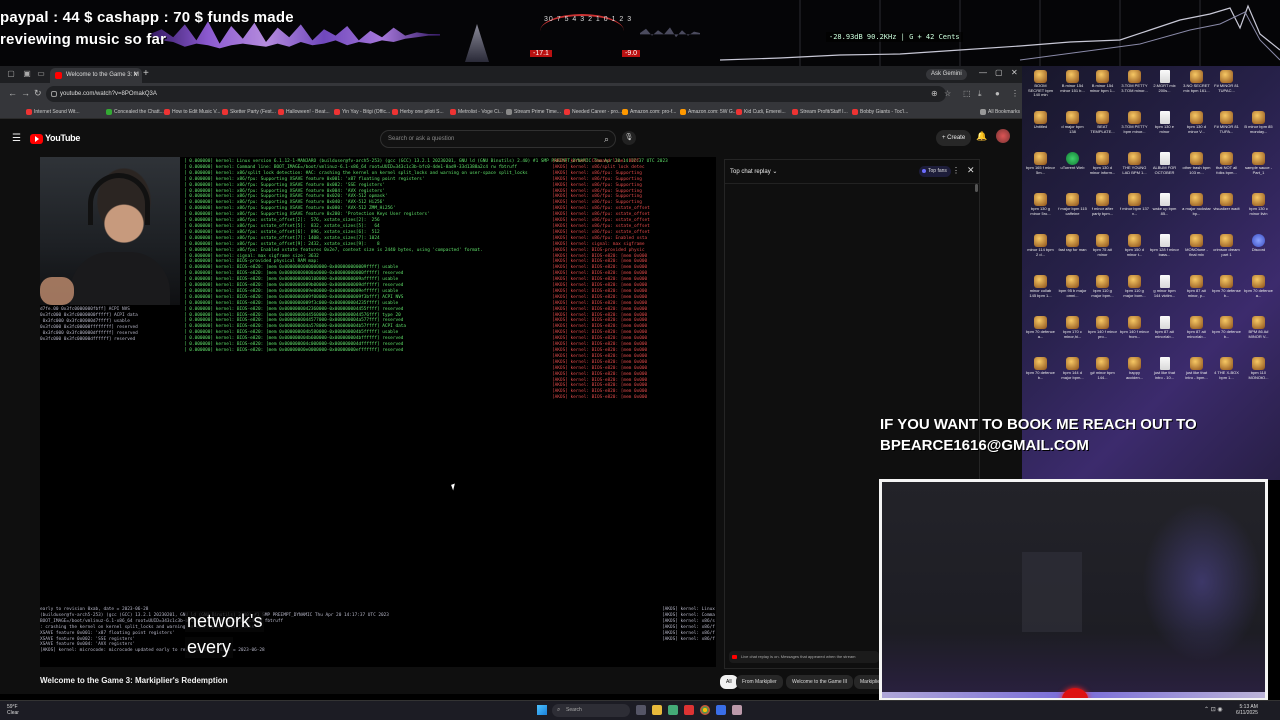  I want to click on notifications-bell-icon: 🔔, so click(981, 136).